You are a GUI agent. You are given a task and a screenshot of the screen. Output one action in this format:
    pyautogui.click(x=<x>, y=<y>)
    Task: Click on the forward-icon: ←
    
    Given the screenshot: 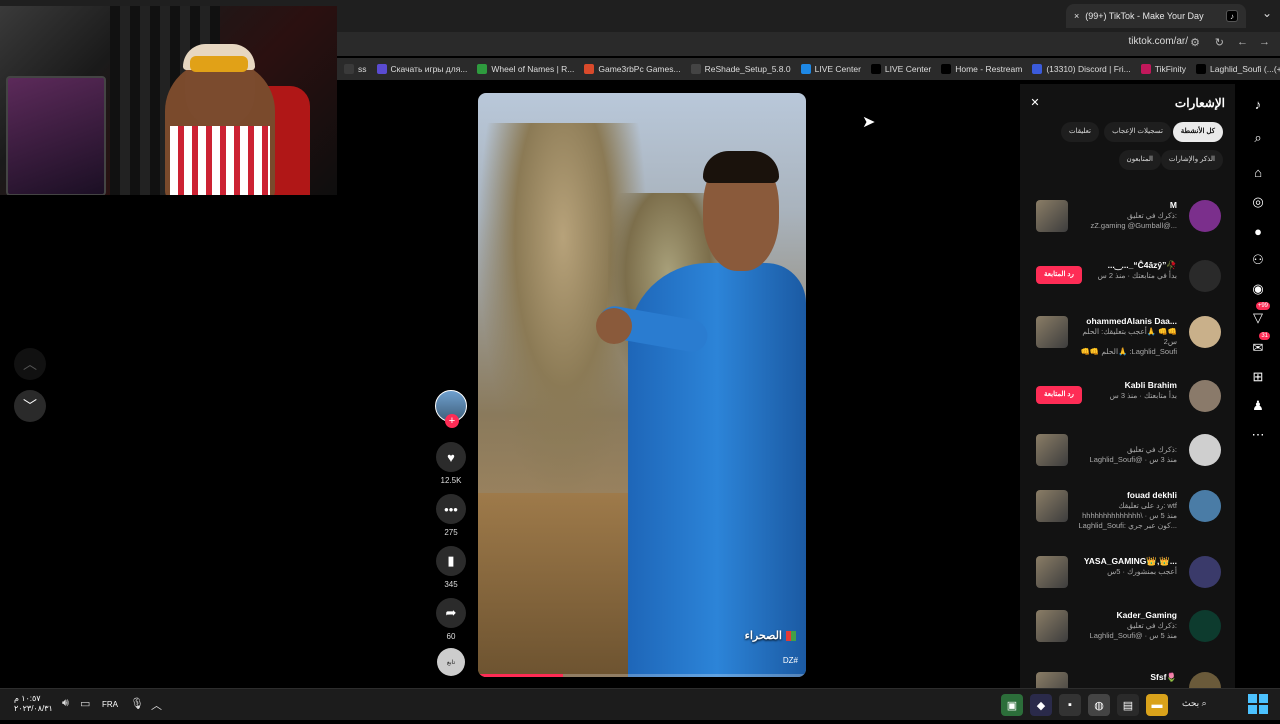 What is the action you would take?
    pyautogui.click(x=1242, y=42)
    